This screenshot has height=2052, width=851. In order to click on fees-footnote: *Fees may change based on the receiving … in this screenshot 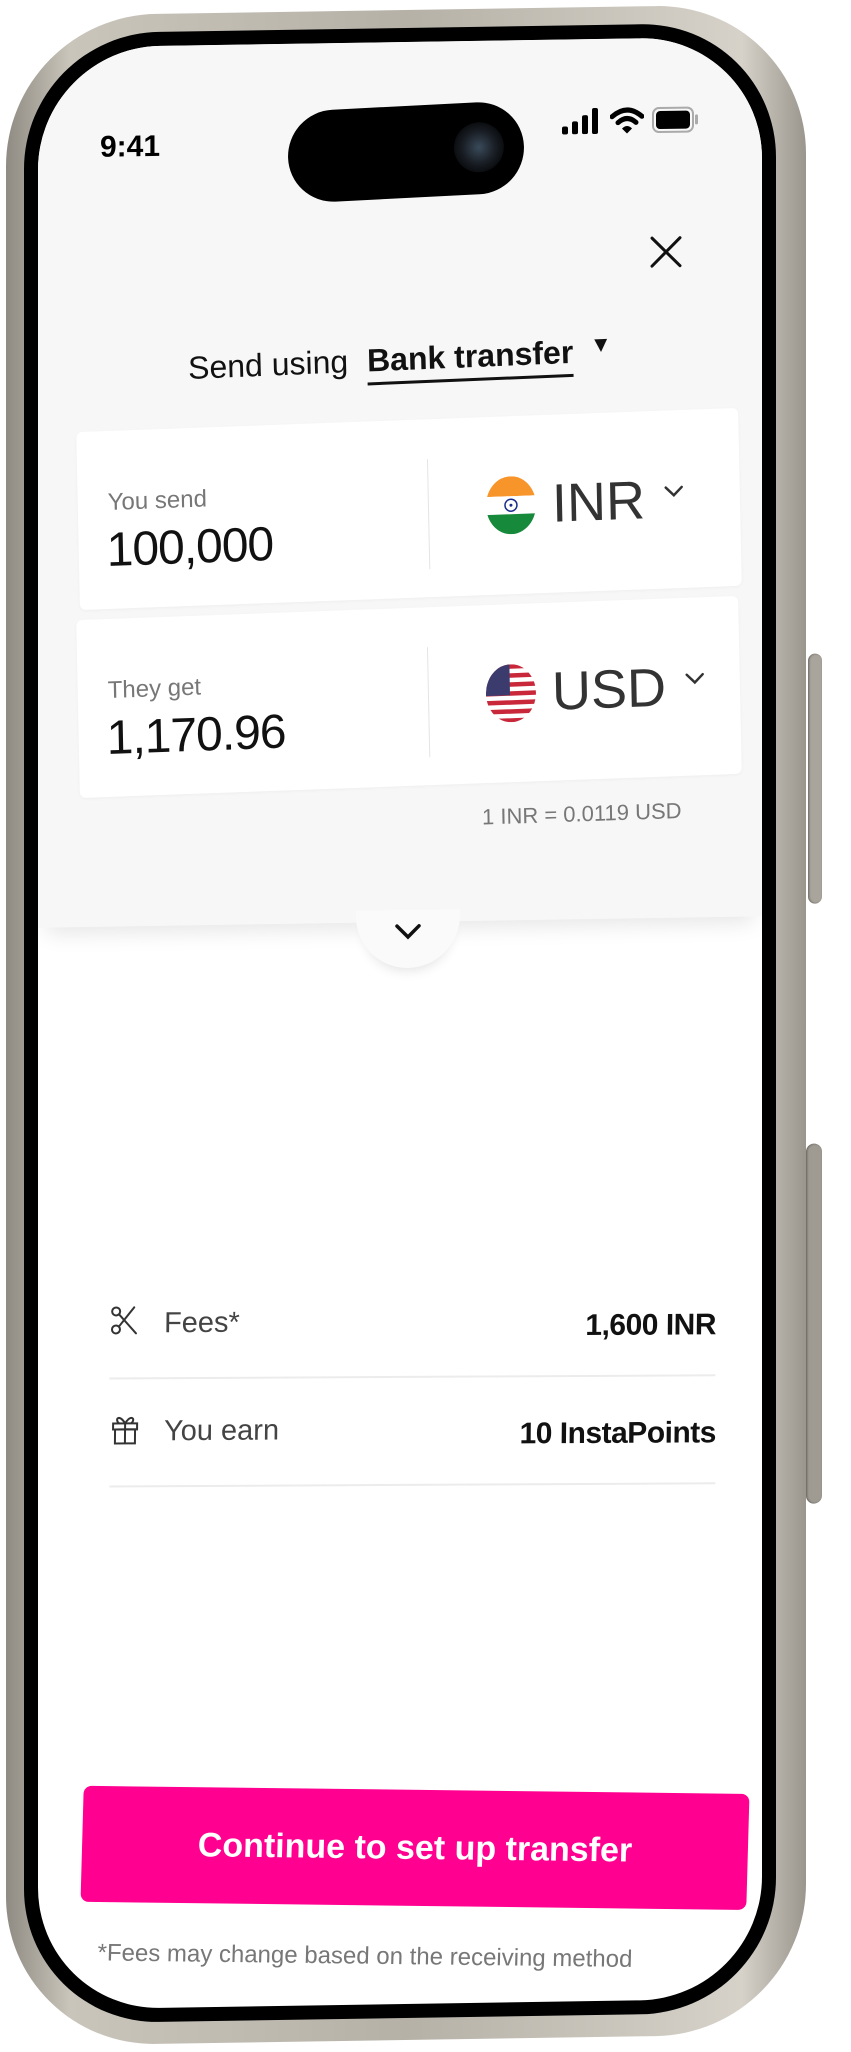, I will do `click(365, 1956)`.